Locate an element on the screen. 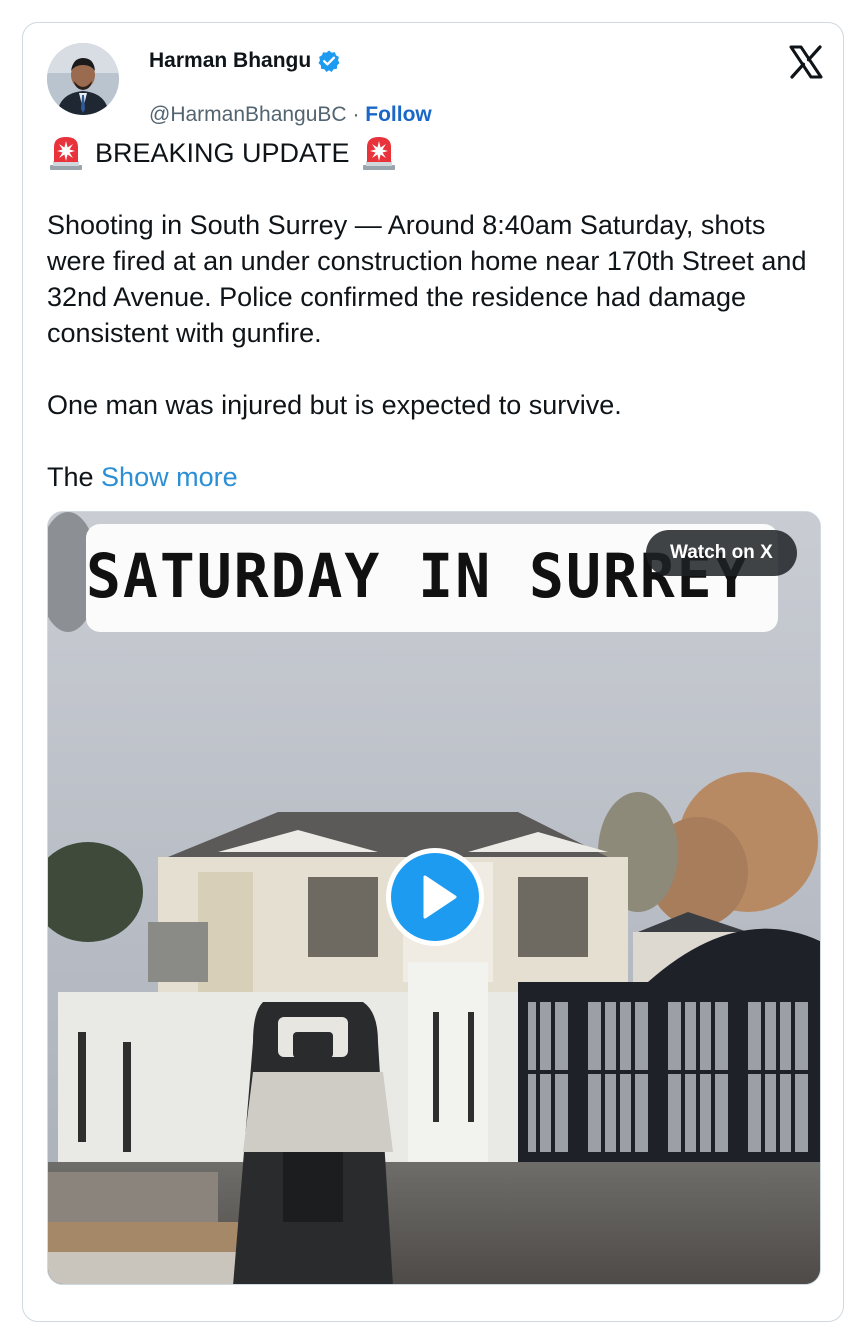  headline-row: BREAKING UPDATE is located at coordinates (432, 153).